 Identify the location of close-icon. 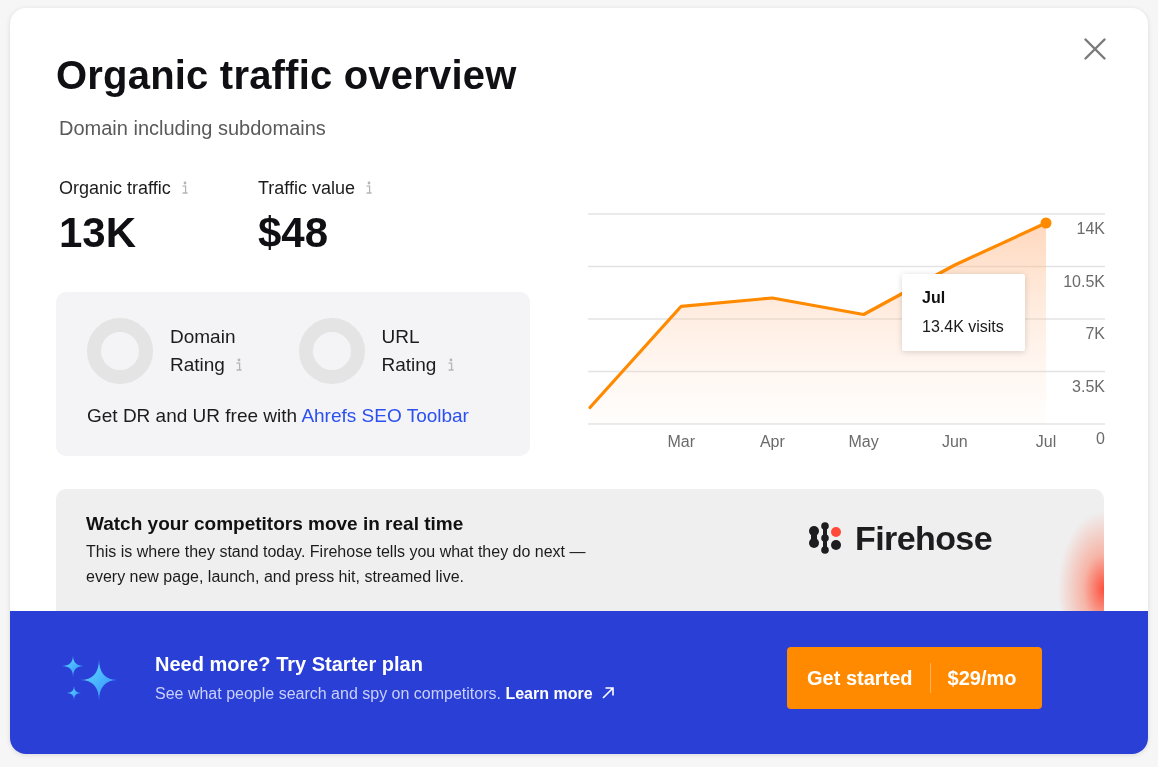
(1095, 49).